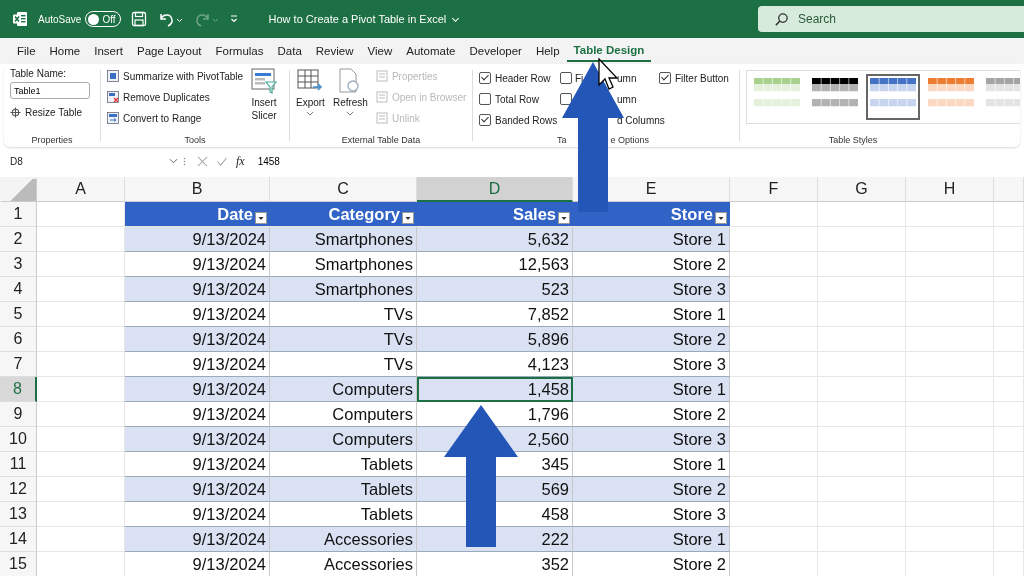 The height and width of the screenshot is (576, 1024). I want to click on table-name-field: Table1, so click(50, 90).